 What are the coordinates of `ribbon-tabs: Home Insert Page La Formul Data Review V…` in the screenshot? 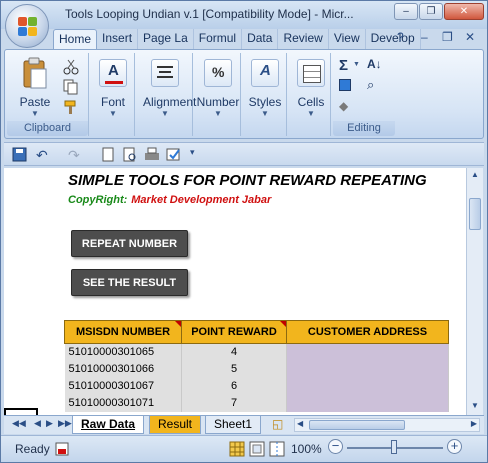 It's located at (237, 39).